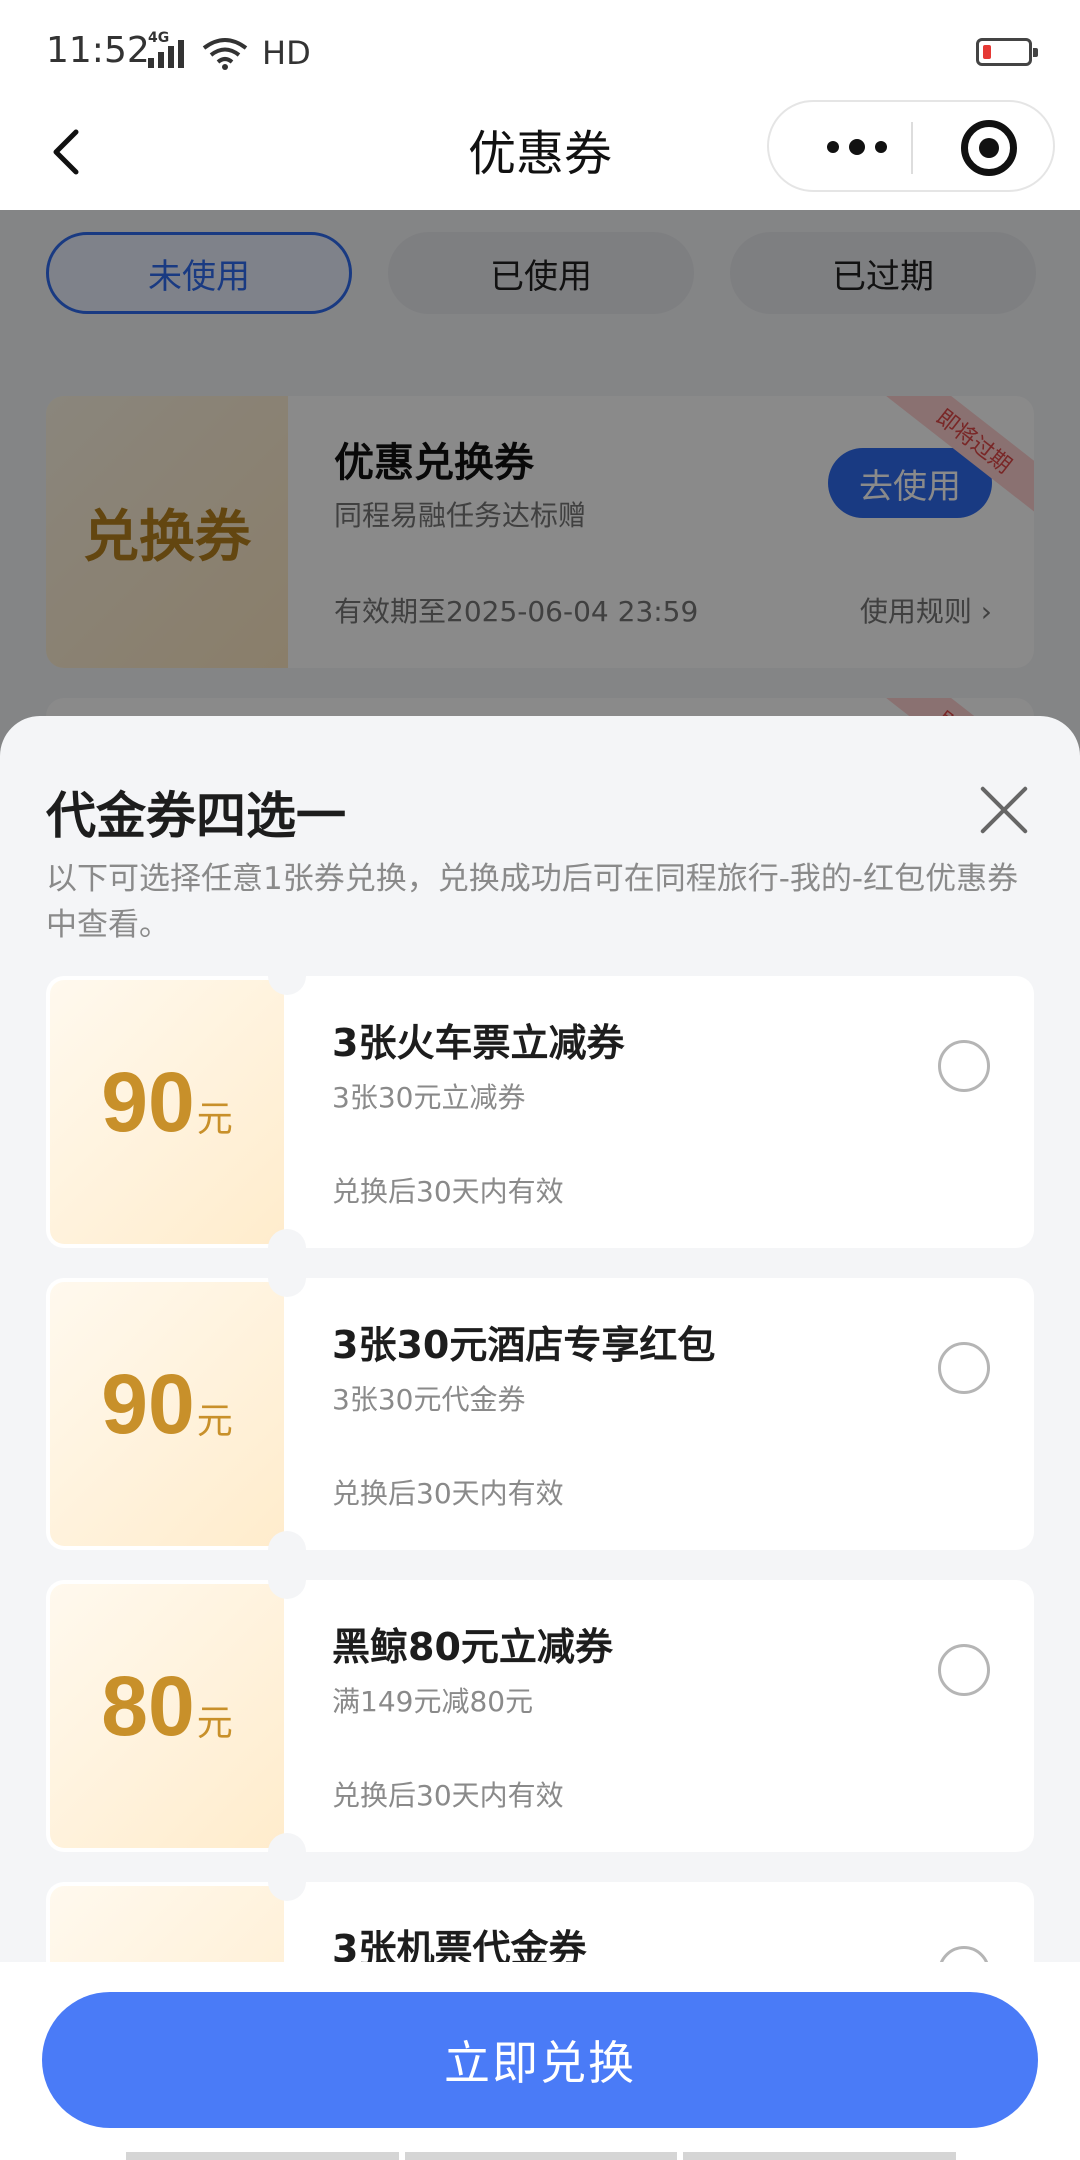 This screenshot has height=2160, width=1080. What do you see at coordinates (541, 2156) in the screenshot?
I see `home-indicator` at bounding box center [541, 2156].